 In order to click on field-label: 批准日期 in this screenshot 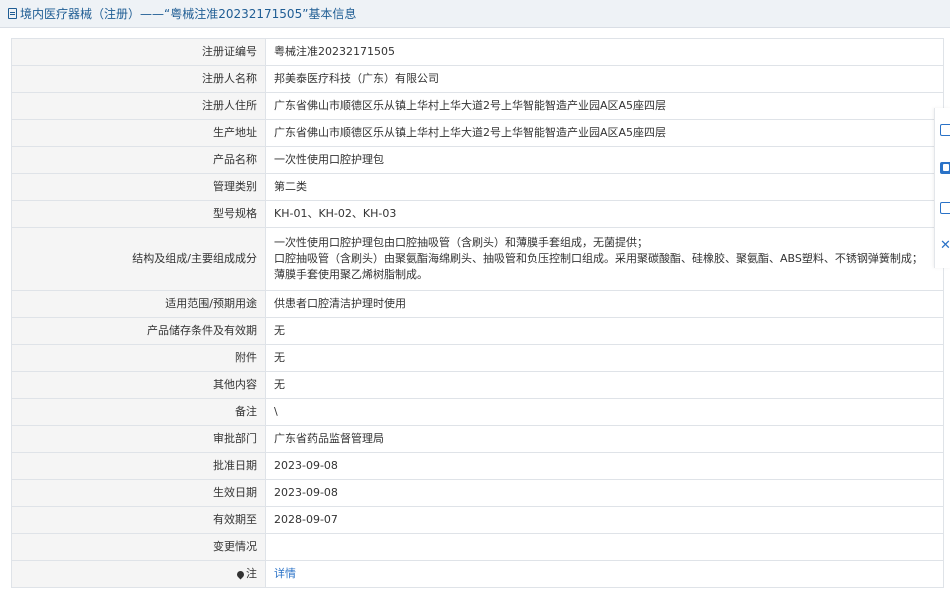, I will do `click(138, 466)`.